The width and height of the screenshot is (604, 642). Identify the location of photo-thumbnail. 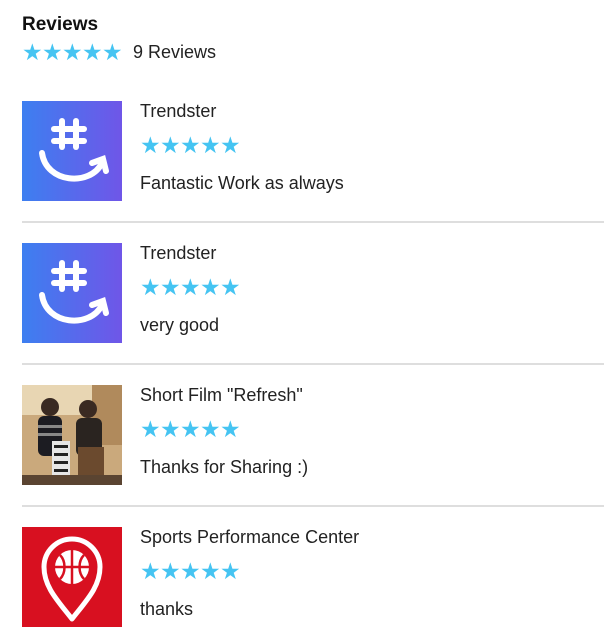
(72, 435).